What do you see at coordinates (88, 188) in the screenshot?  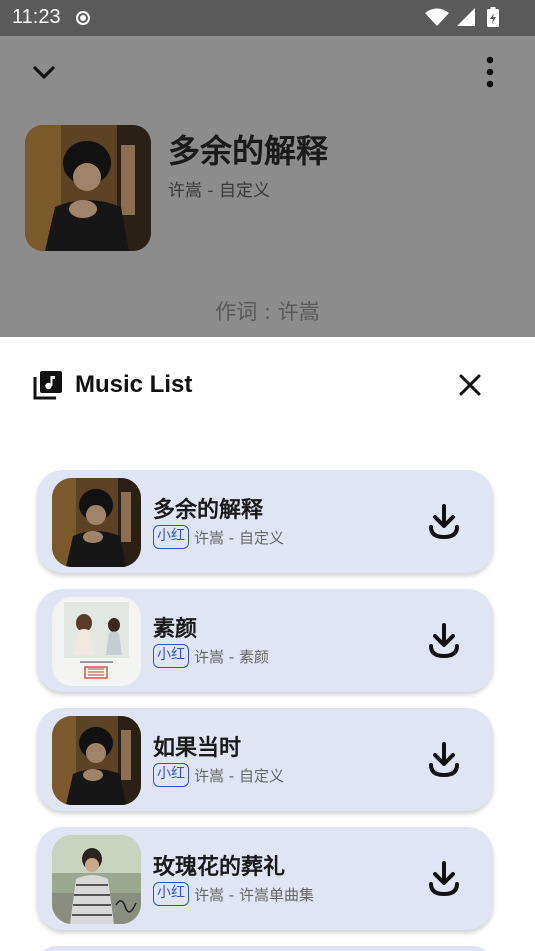 I see `player-cover-art` at bounding box center [88, 188].